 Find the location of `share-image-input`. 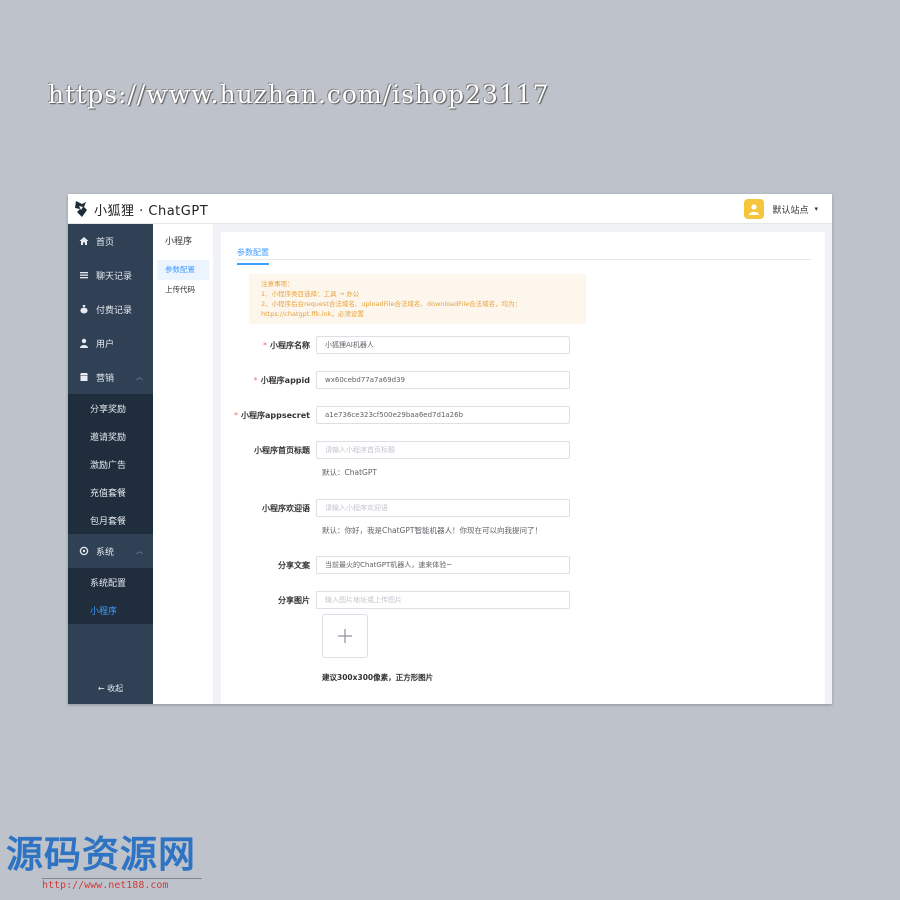

share-image-input is located at coordinates (443, 600).